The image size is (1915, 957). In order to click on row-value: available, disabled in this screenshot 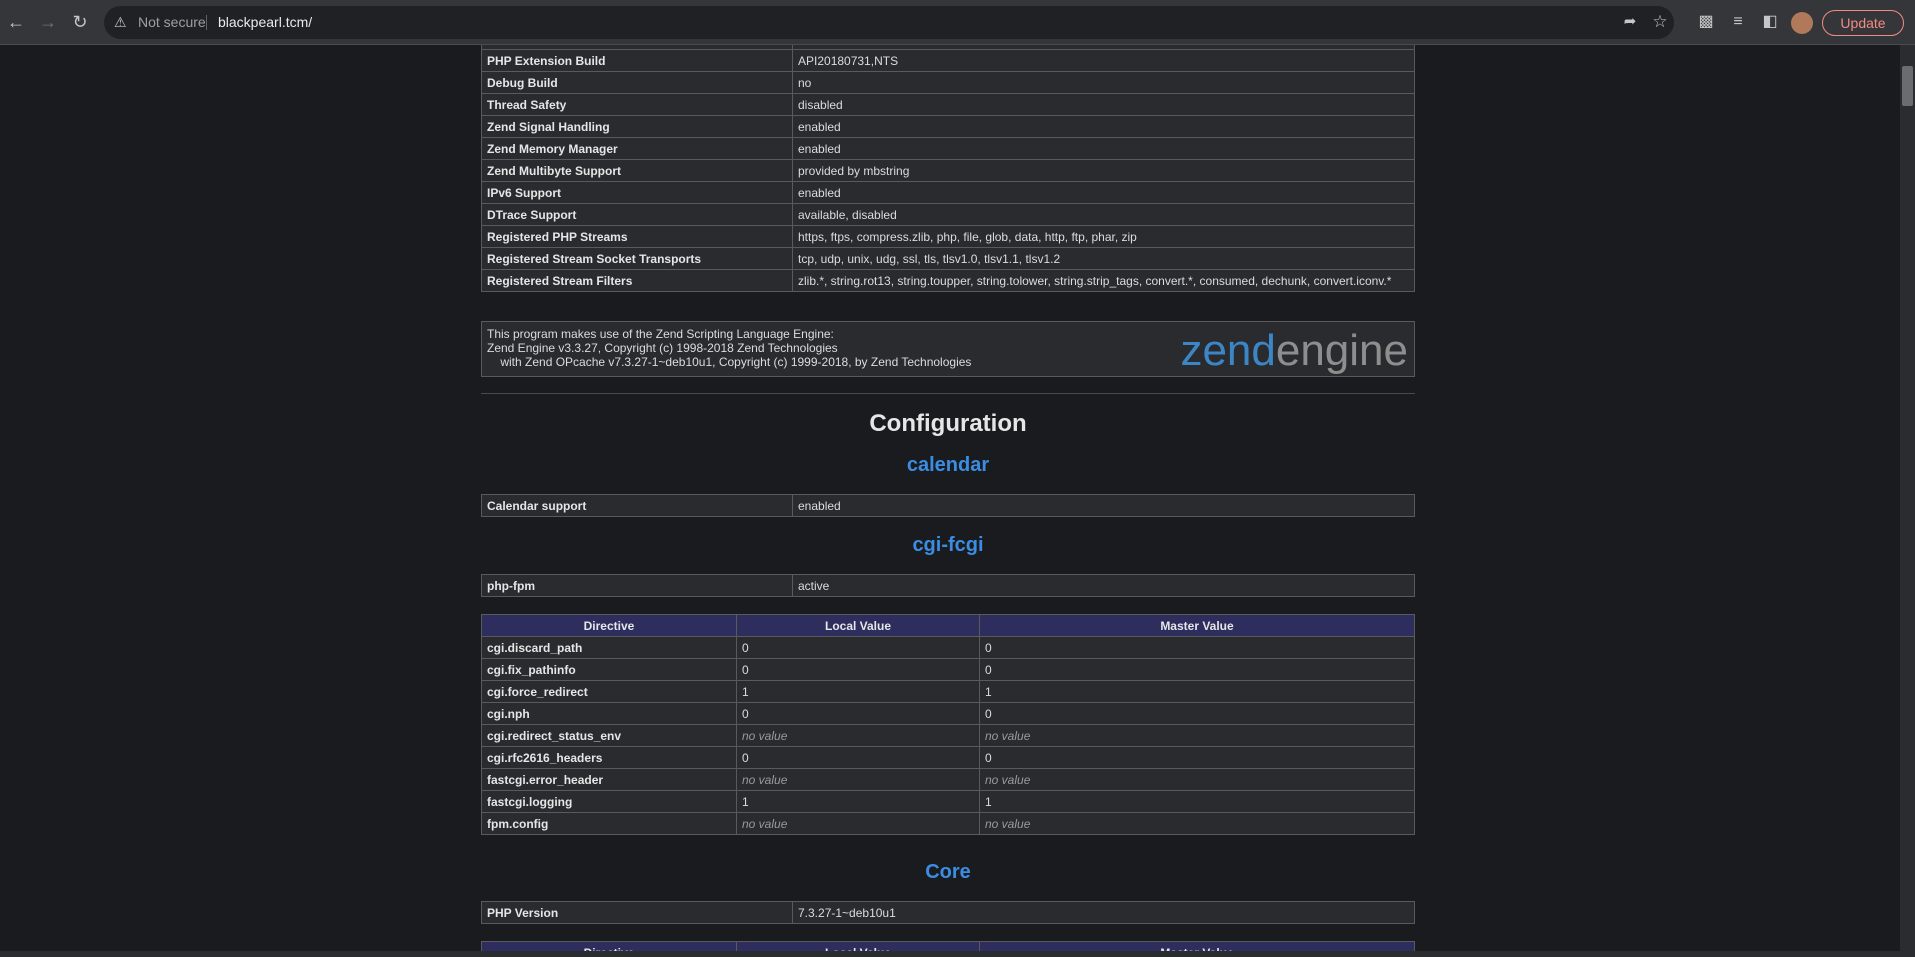, I will do `click(1103, 214)`.